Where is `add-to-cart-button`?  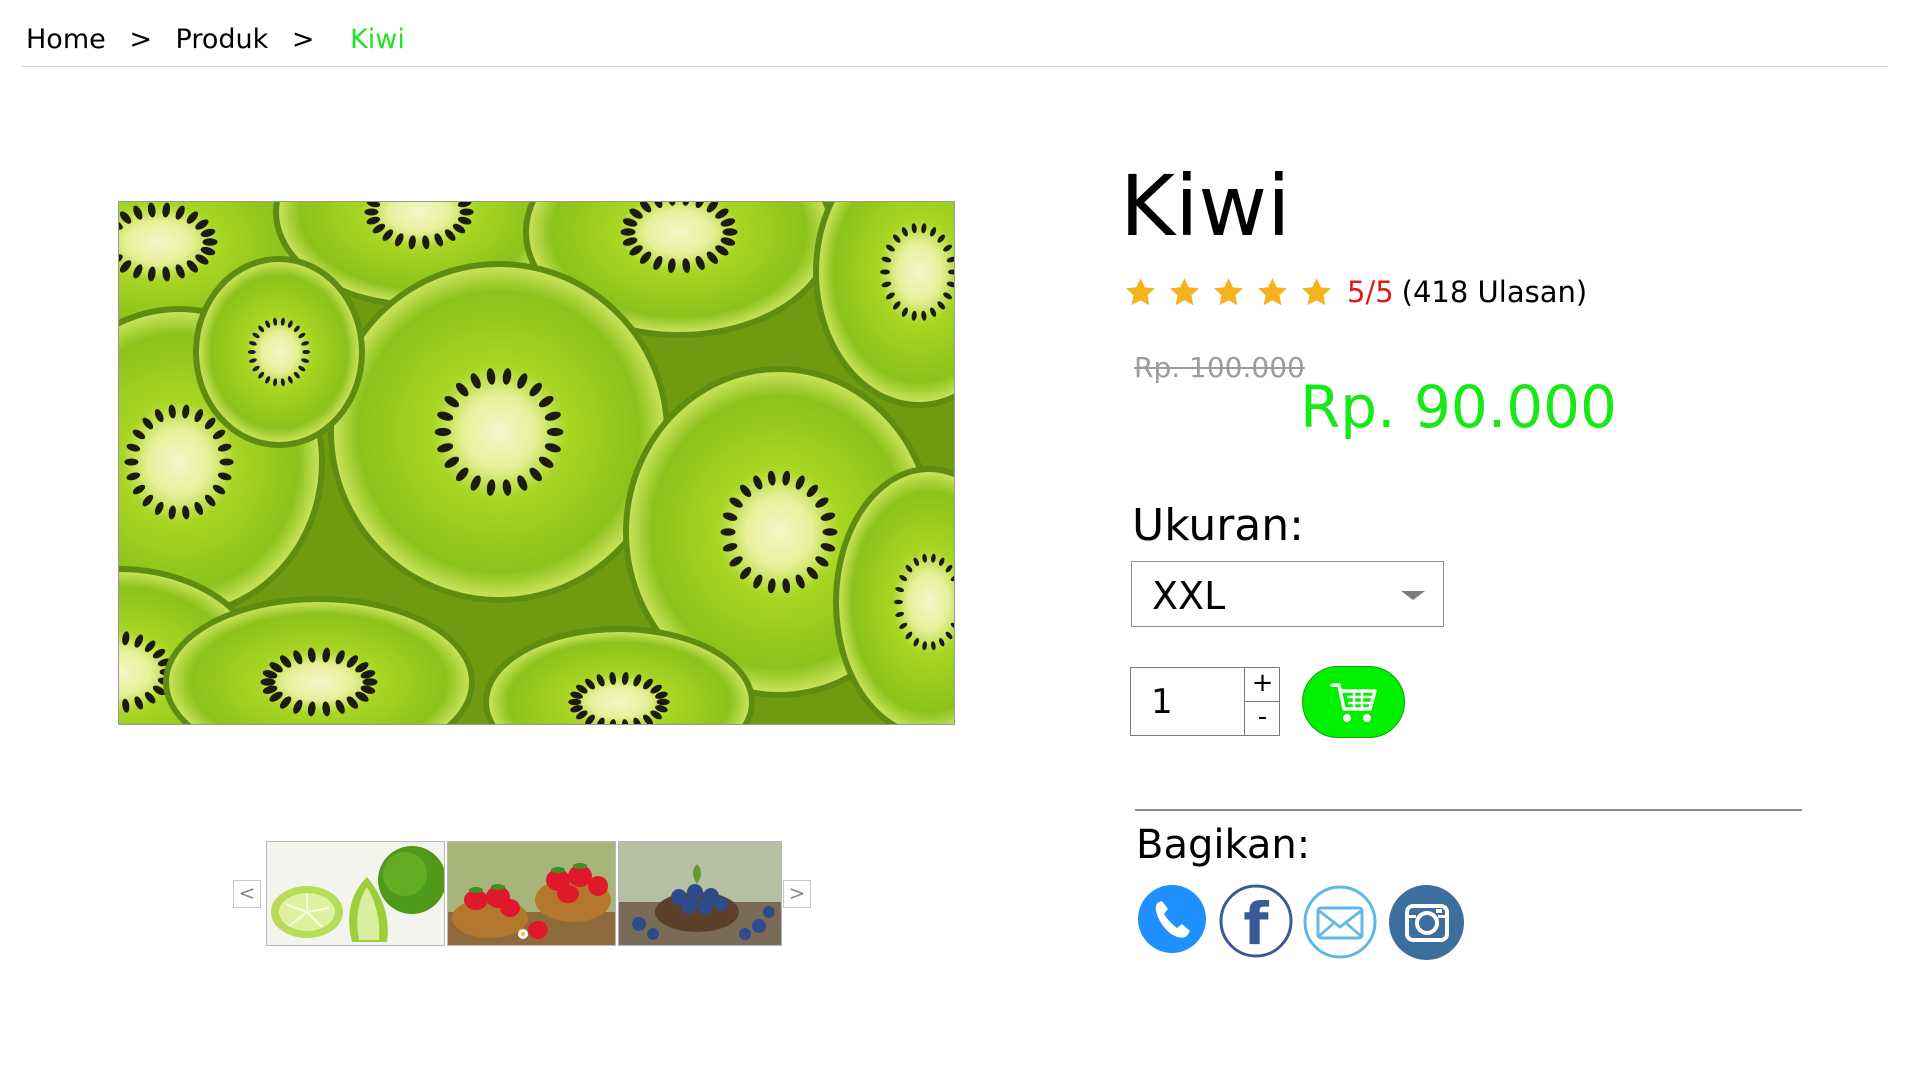
add-to-cart-button is located at coordinates (1353, 702).